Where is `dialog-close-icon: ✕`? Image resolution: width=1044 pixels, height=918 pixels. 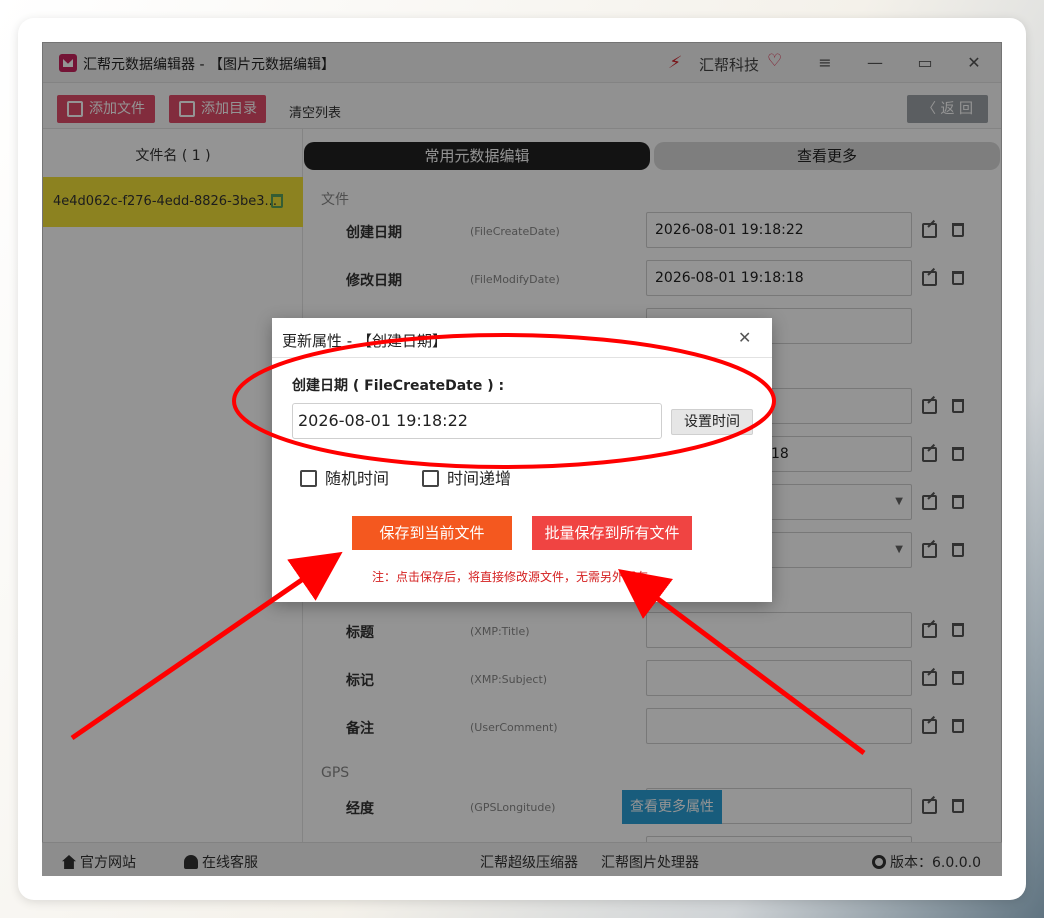 dialog-close-icon: ✕ is located at coordinates (744, 337).